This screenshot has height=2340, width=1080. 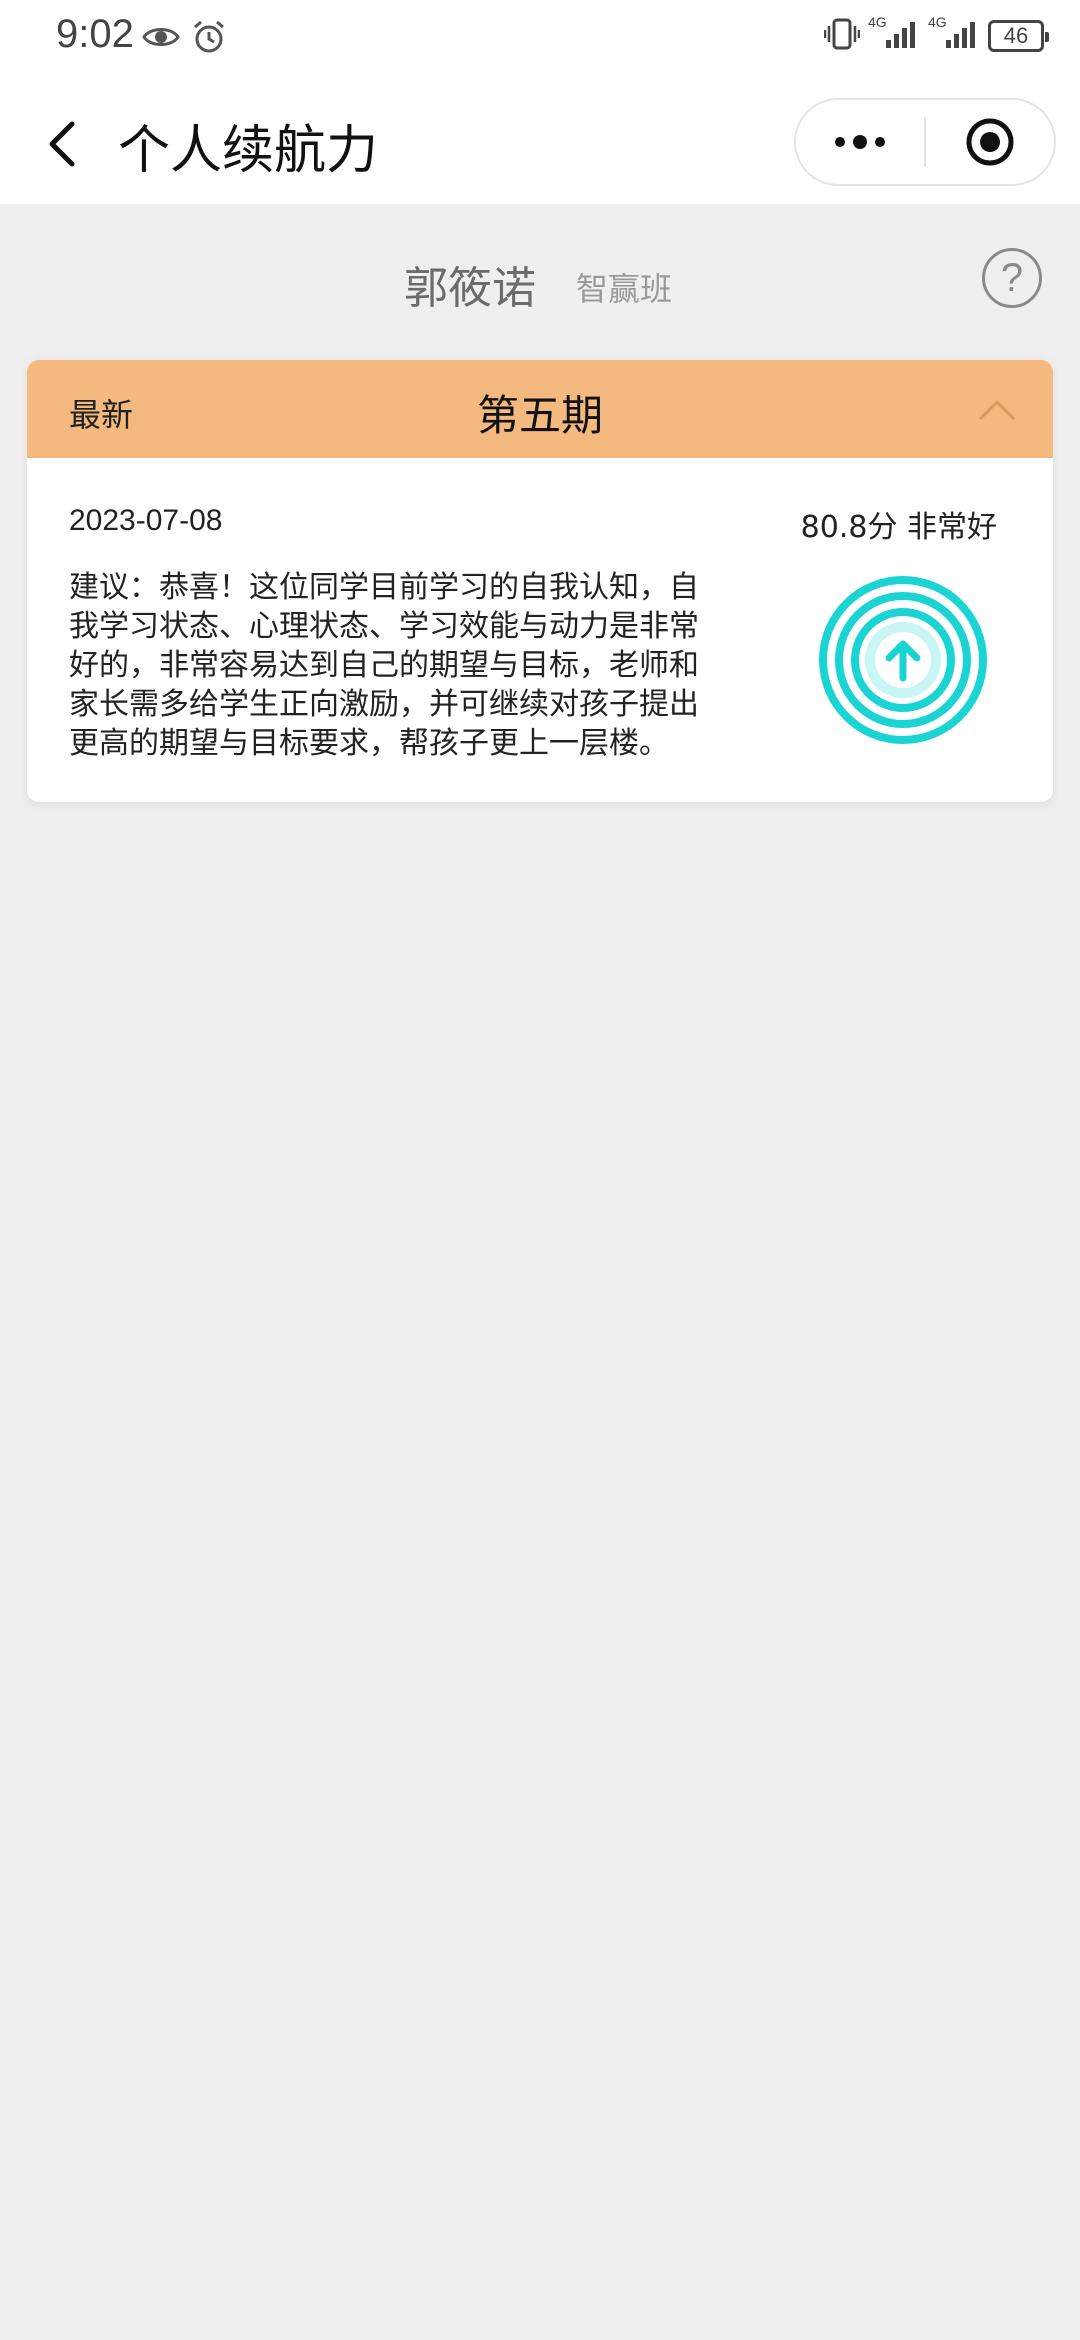 I want to click on battery-level: 46, so click(x=1016, y=35).